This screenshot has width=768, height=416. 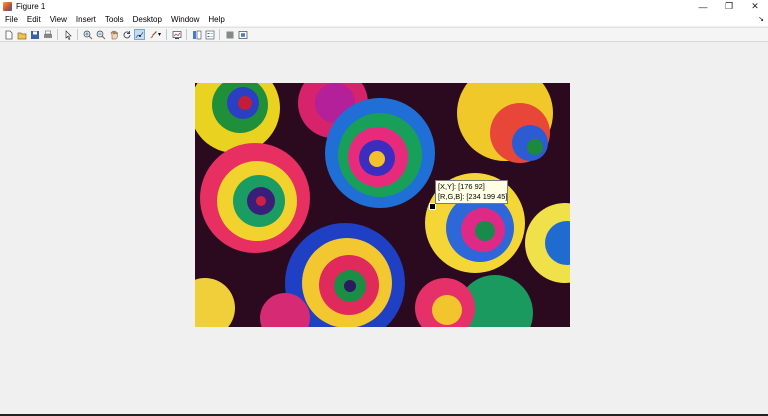 I want to click on zoom-in-icon, so click(x=87, y=34).